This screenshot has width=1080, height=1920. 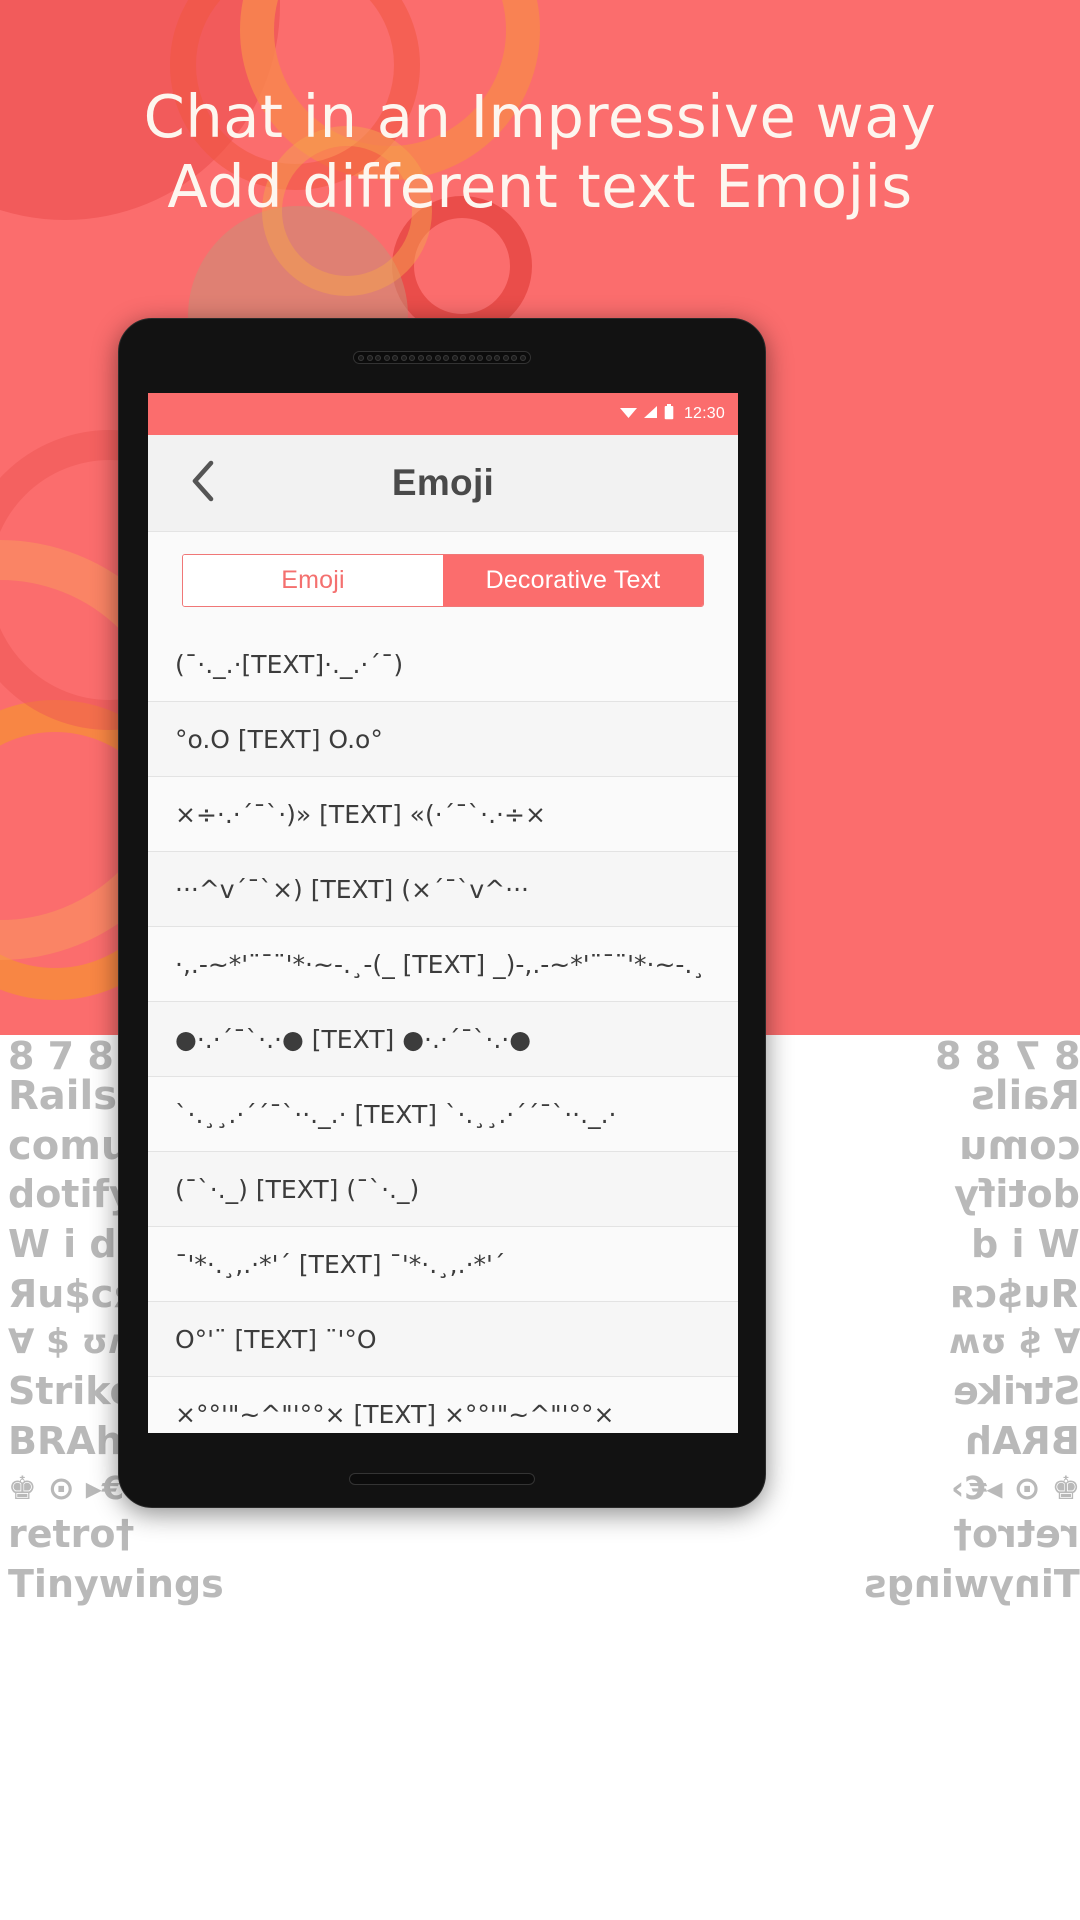 I want to click on watermark-row: Tinywings Tinywings, so click(x=540, y=1584).